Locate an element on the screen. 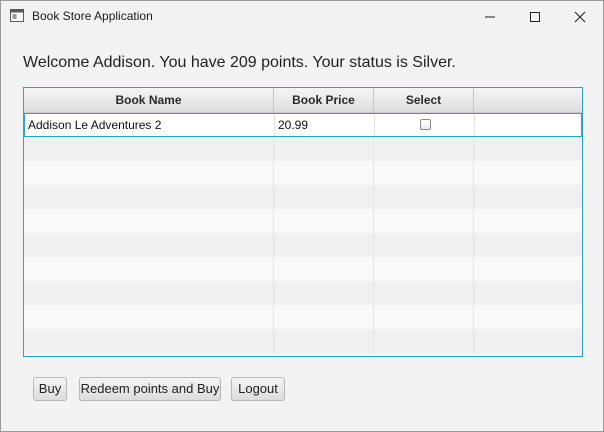 The height and width of the screenshot is (432, 604). logout-button: Logout is located at coordinates (258, 389).